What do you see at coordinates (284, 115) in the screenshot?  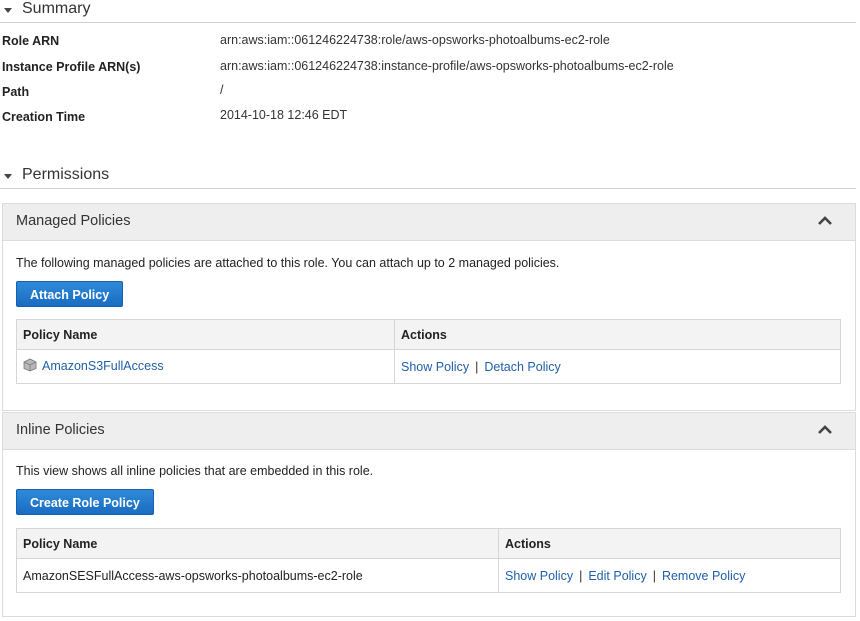 I see `creation-time-value: 2014-10-18 12:46 EDT` at bounding box center [284, 115].